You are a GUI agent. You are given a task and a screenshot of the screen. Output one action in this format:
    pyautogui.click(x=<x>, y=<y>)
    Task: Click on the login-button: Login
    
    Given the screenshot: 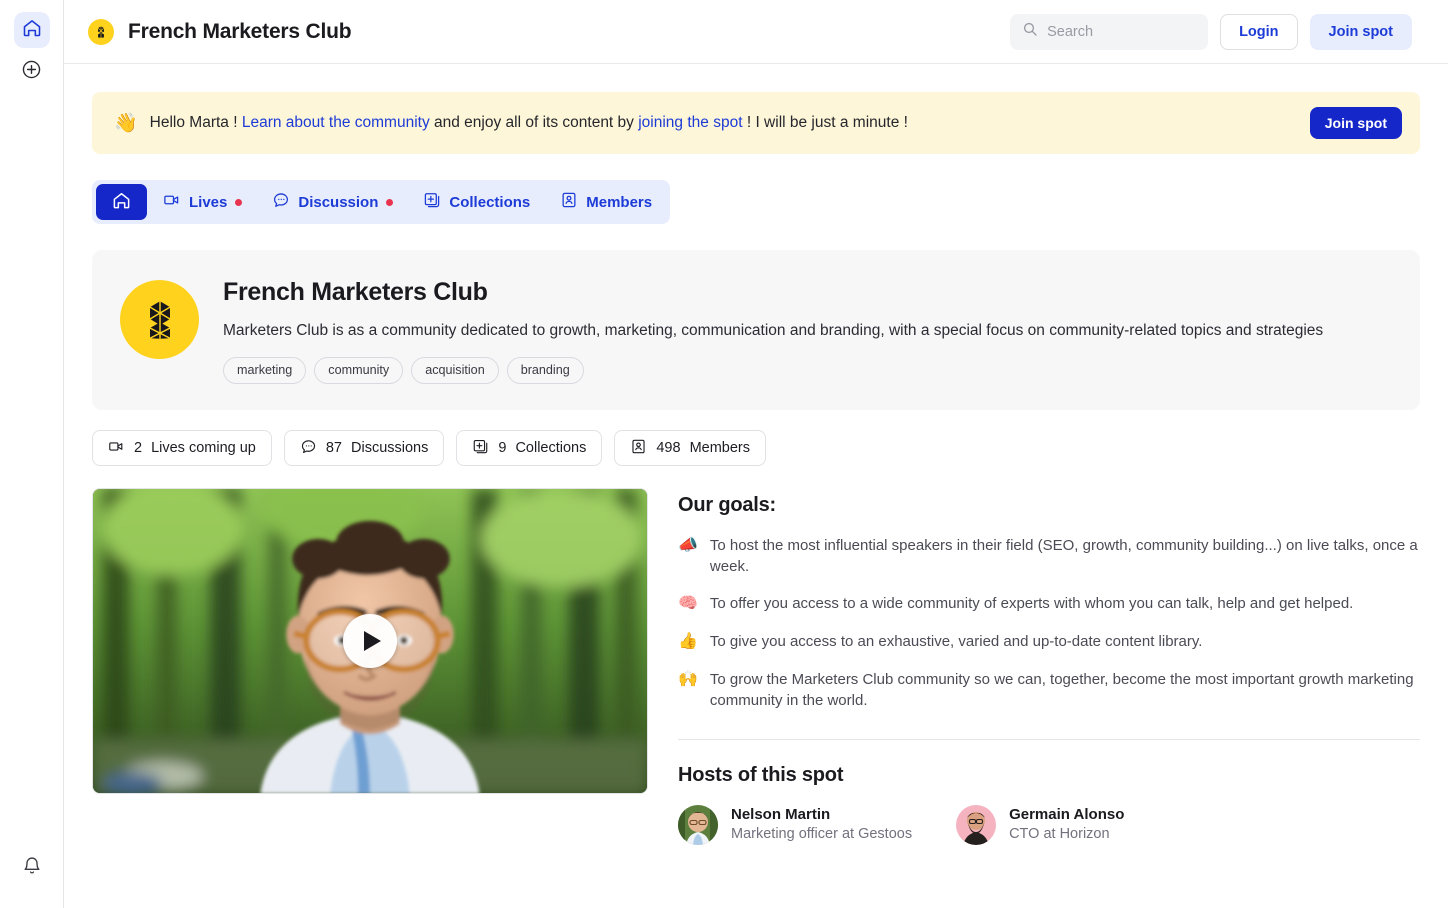 What is the action you would take?
    pyautogui.click(x=1259, y=31)
    